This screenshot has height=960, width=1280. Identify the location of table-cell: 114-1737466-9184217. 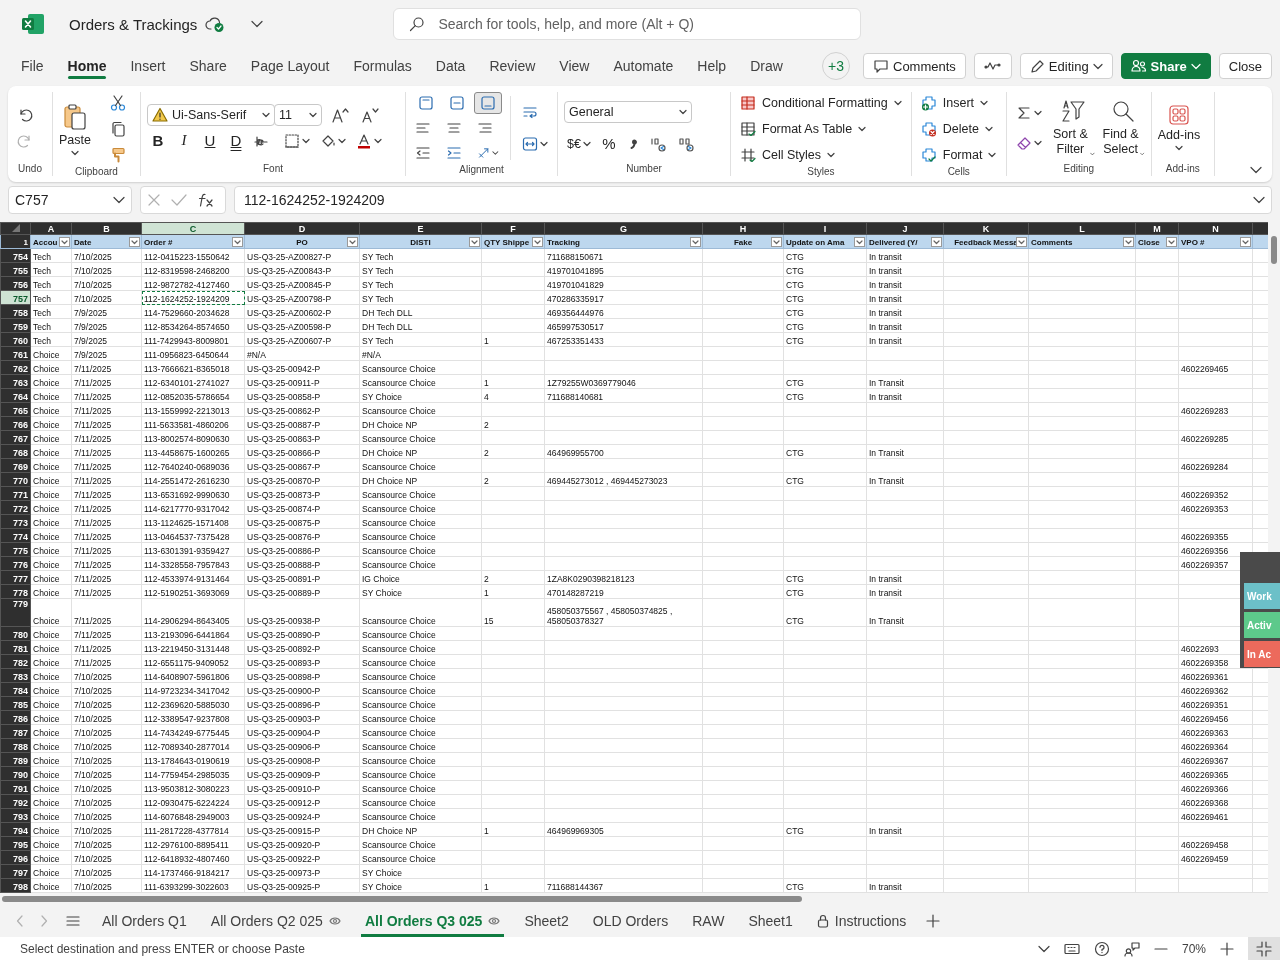
(193, 871).